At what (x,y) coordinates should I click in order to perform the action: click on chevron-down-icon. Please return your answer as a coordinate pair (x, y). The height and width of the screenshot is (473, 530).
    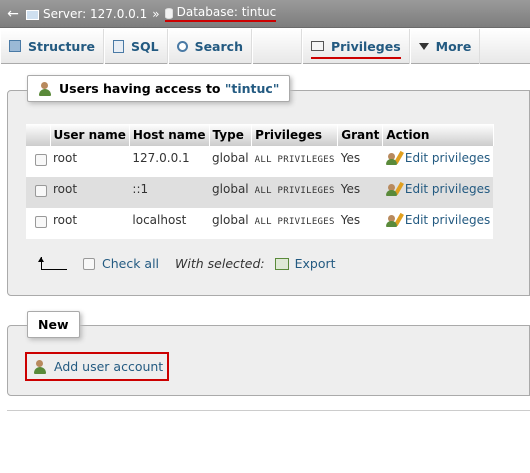
    Looking at the image, I should click on (423, 46).